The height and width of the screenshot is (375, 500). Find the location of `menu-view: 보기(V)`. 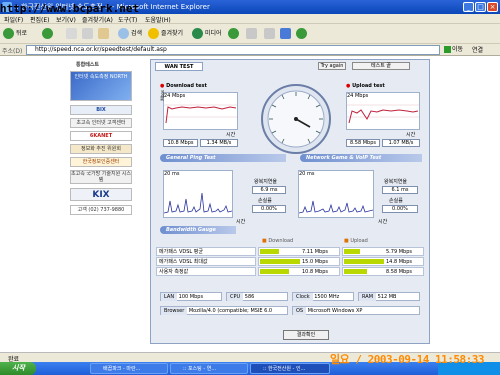

menu-view: 보기(V) is located at coordinates (66, 19).